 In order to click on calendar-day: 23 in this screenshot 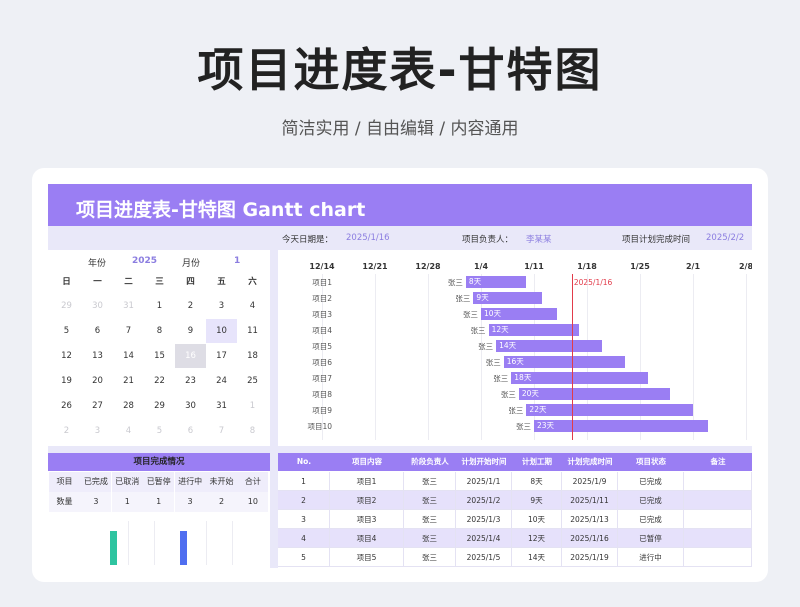, I will do `click(190, 381)`.